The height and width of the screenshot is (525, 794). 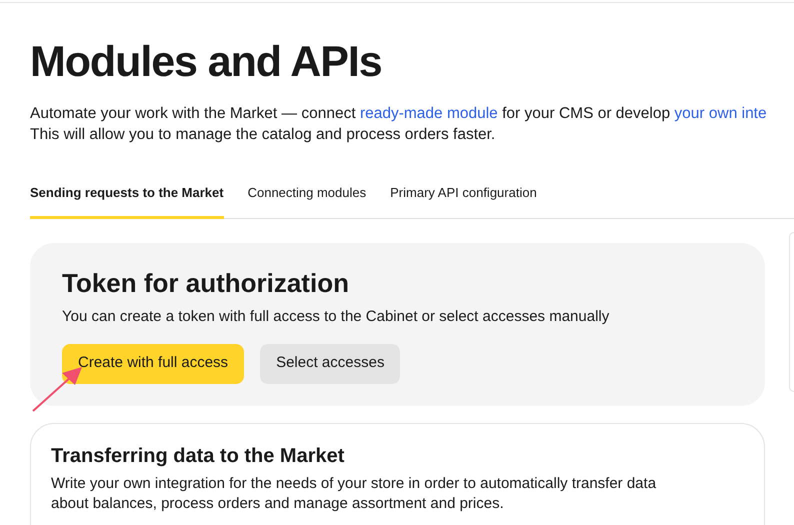 What do you see at coordinates (307, 200) in the screenshot?
I see `tab: Connecting modules` at bounding box center [307, 200].